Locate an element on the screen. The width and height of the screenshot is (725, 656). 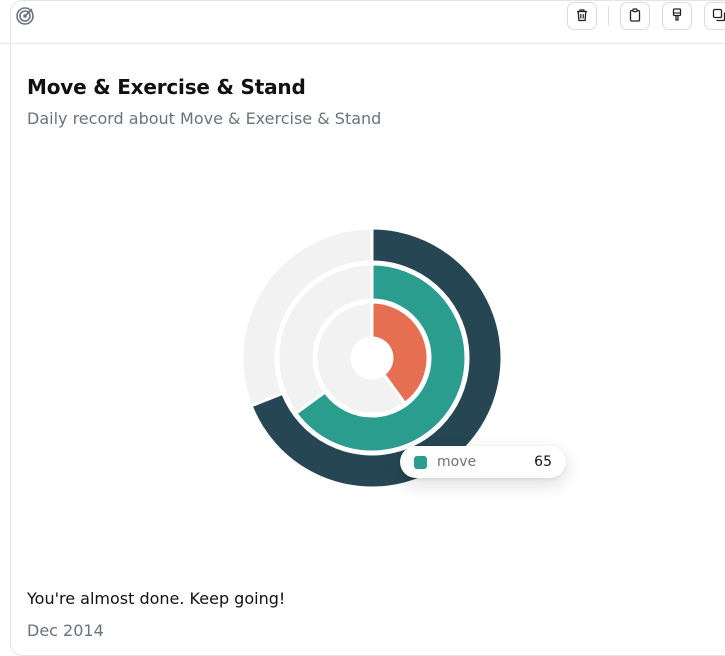
tooltip-swatch is located at coordinates (420, 462).